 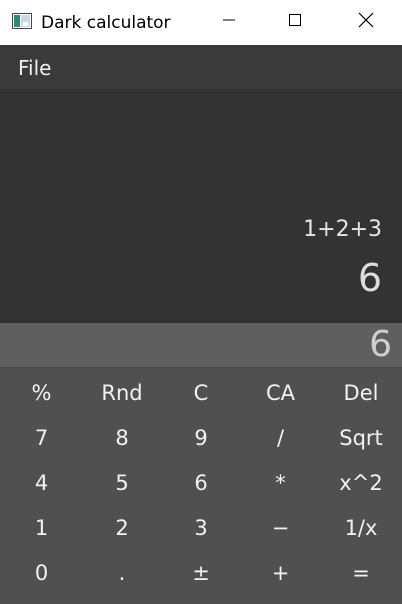 I want to click on maximize-icon, so click(x=295, y=22).